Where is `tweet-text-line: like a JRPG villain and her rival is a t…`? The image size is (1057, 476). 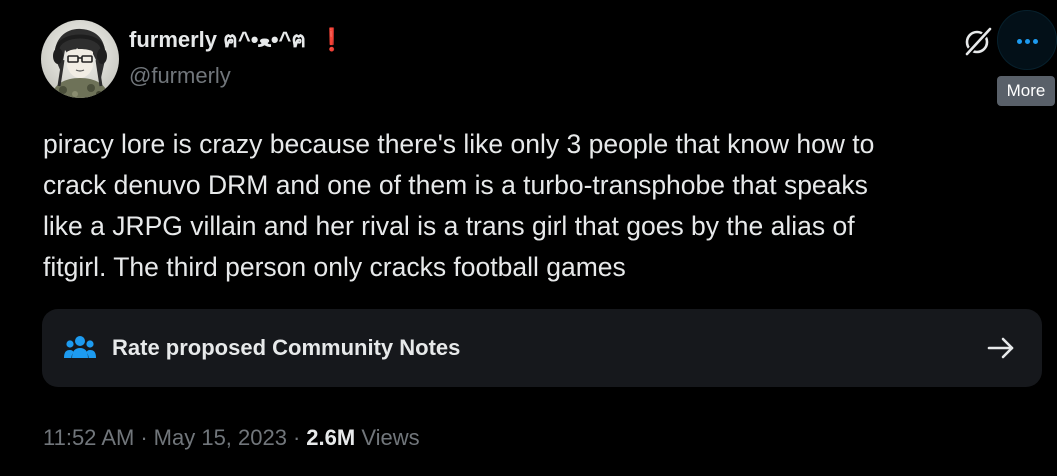
tweet-text-line: like a JRPG villain and her rival is a t… is located at coordinates (449, 226).